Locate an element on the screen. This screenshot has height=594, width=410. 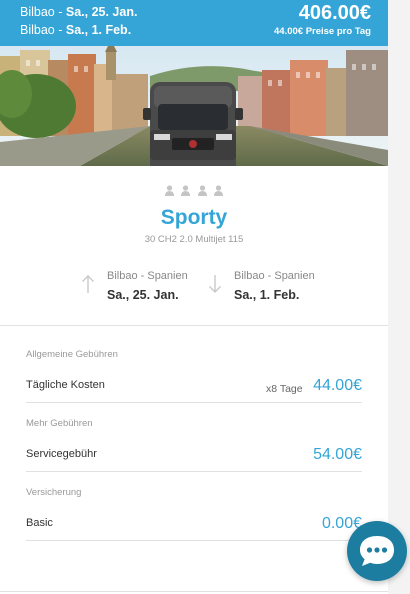
service-fee-label: Servicegebühr is located at coordinates (61, 454).